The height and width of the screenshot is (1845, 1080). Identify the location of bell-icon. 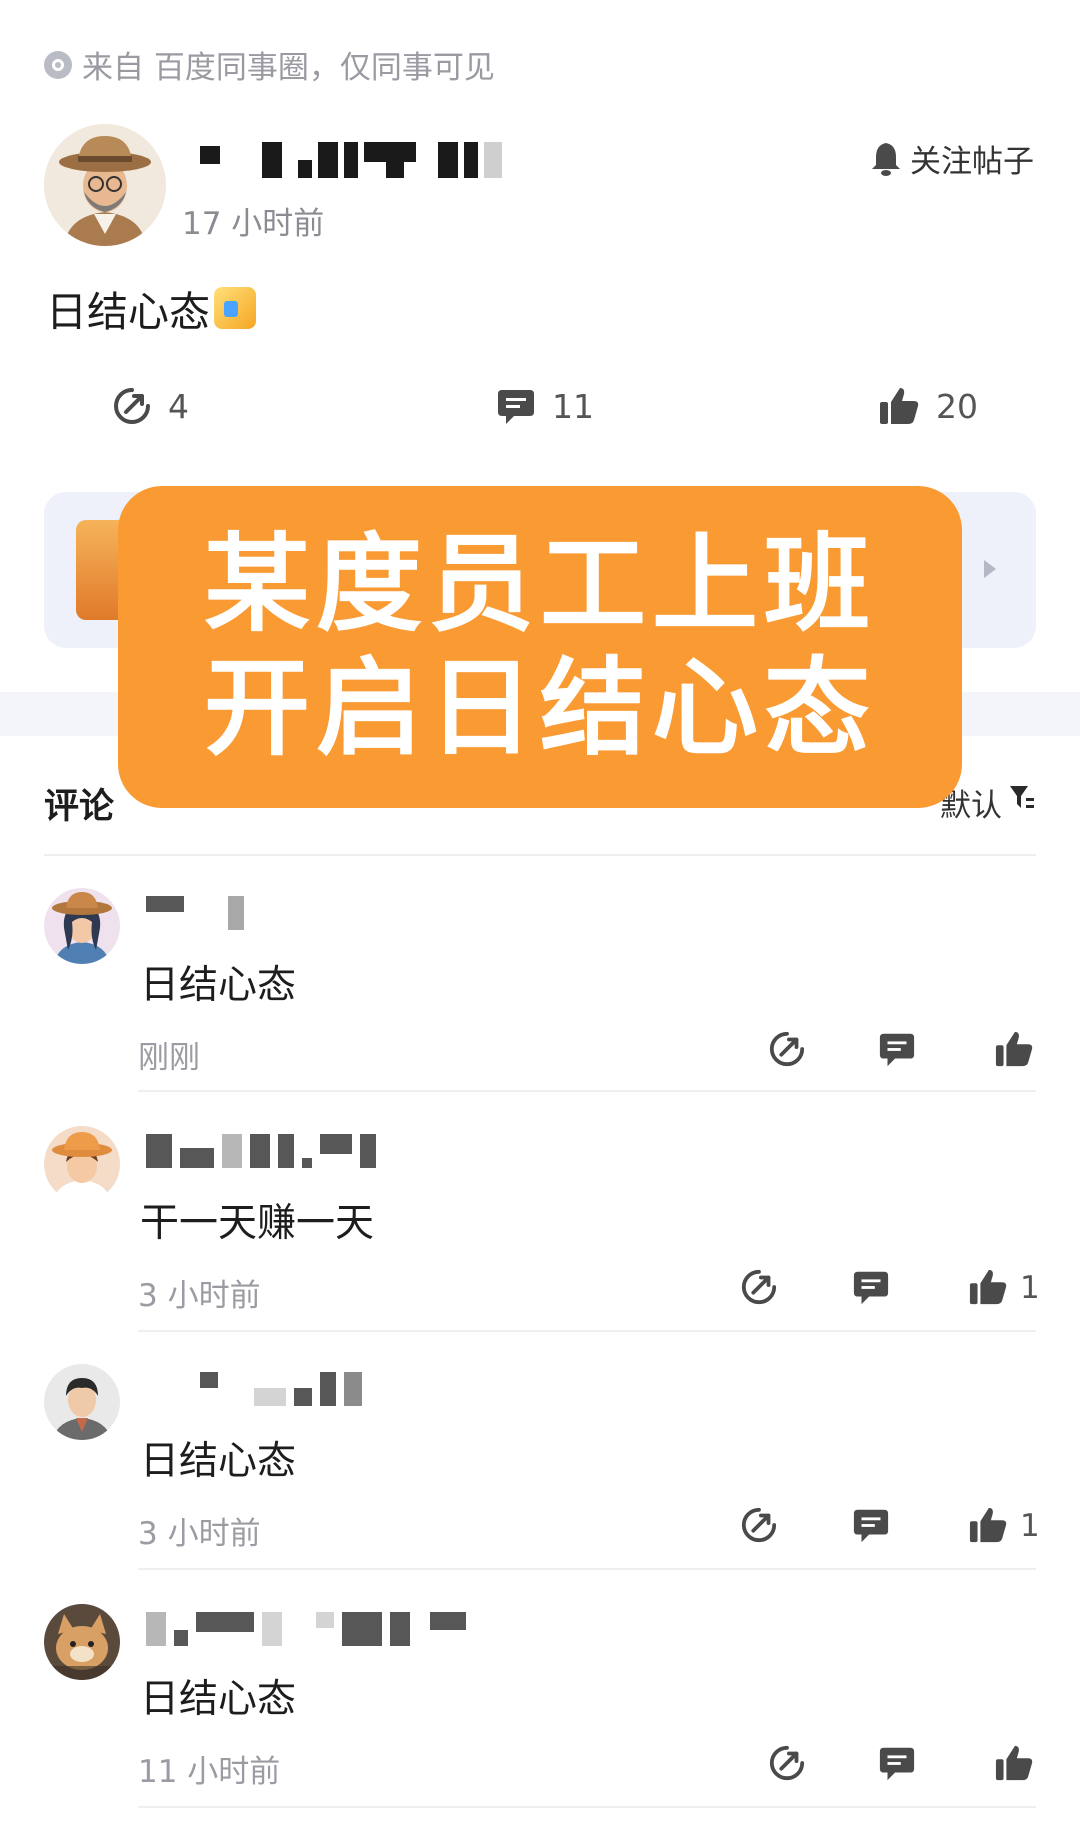
(886, 159).